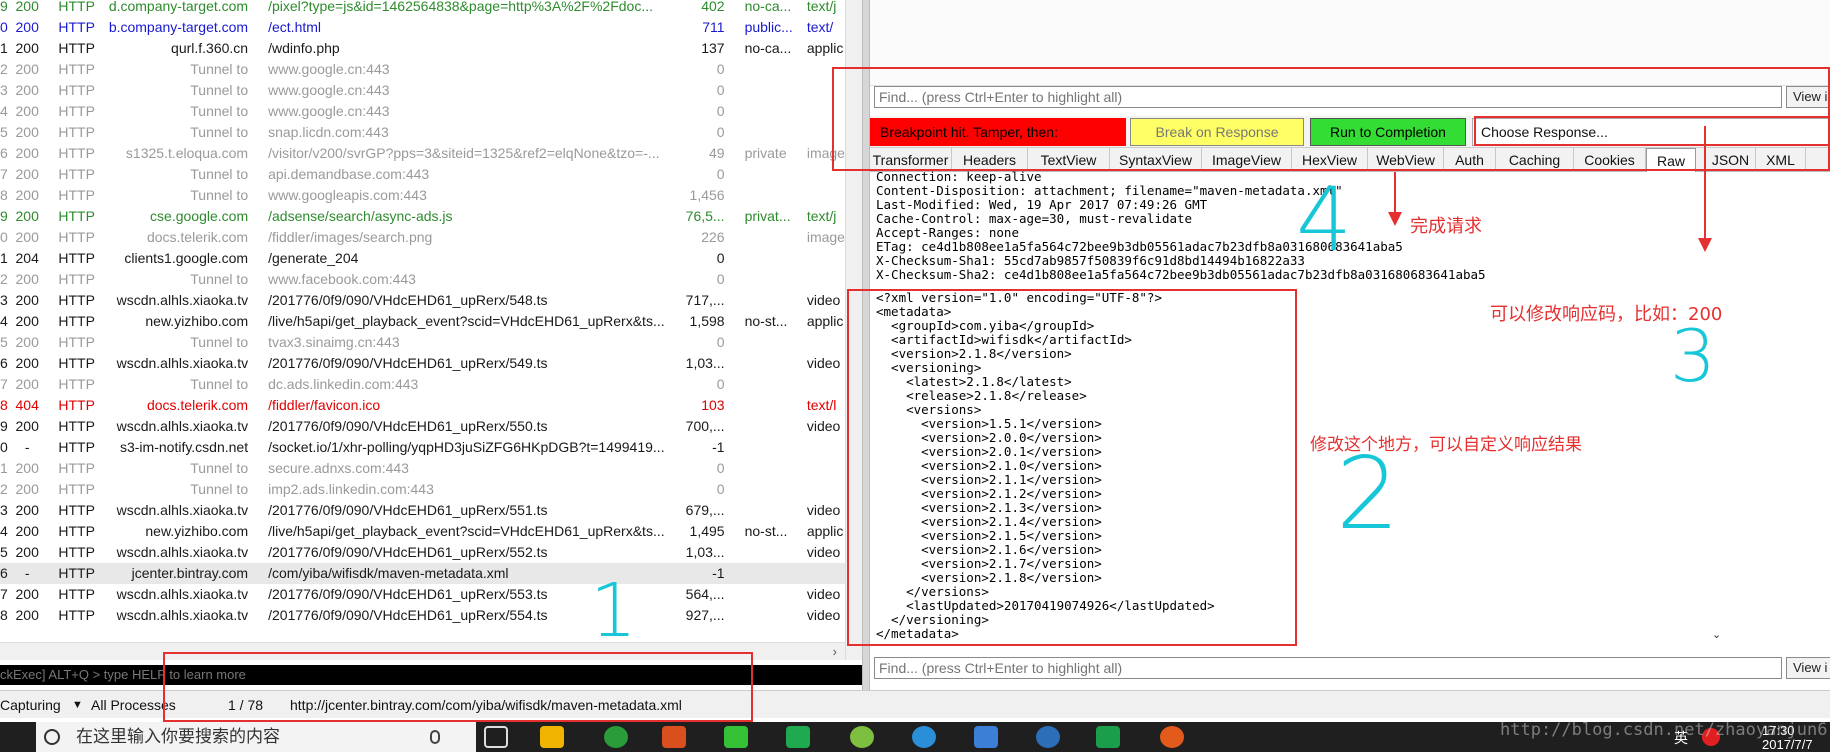 This screenshot has height=752, width=1830. I want to click on tab-xml: XML, so click(1781, 160).